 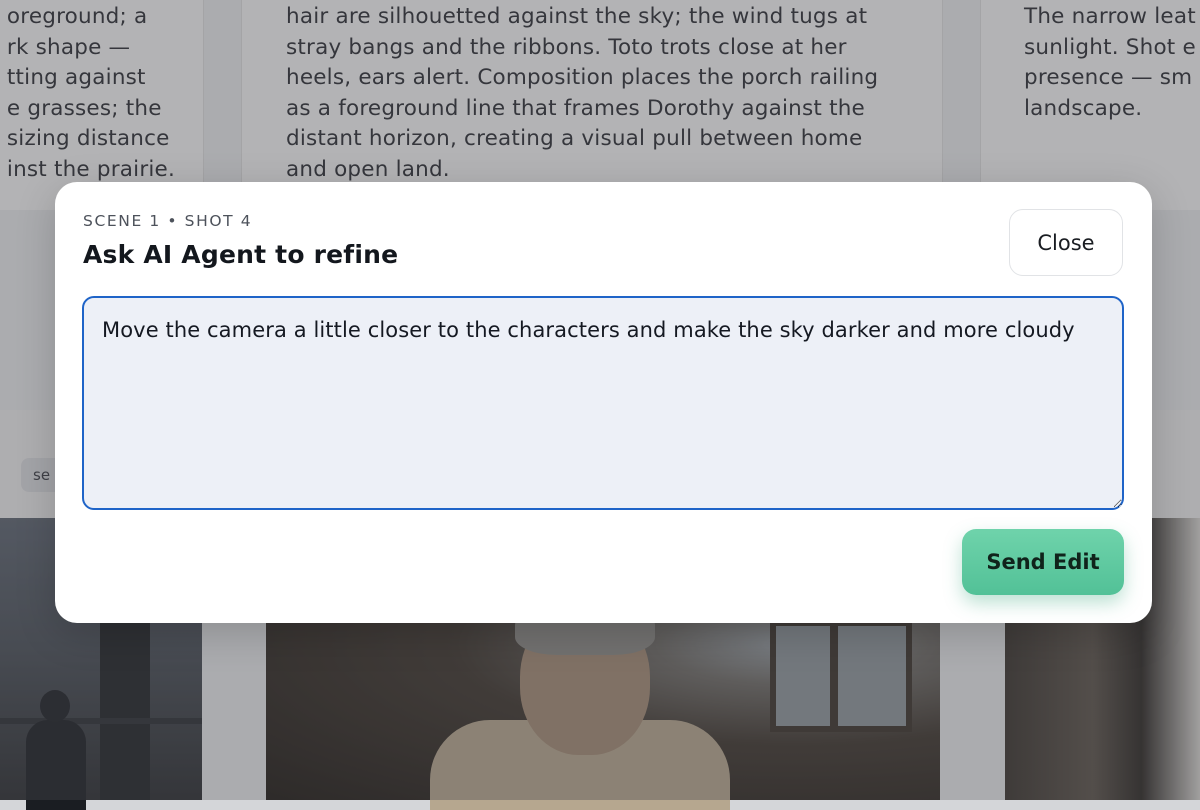 I want to click on dialog-title: Ask AI Agent to refine, so click(x=241, y=254).